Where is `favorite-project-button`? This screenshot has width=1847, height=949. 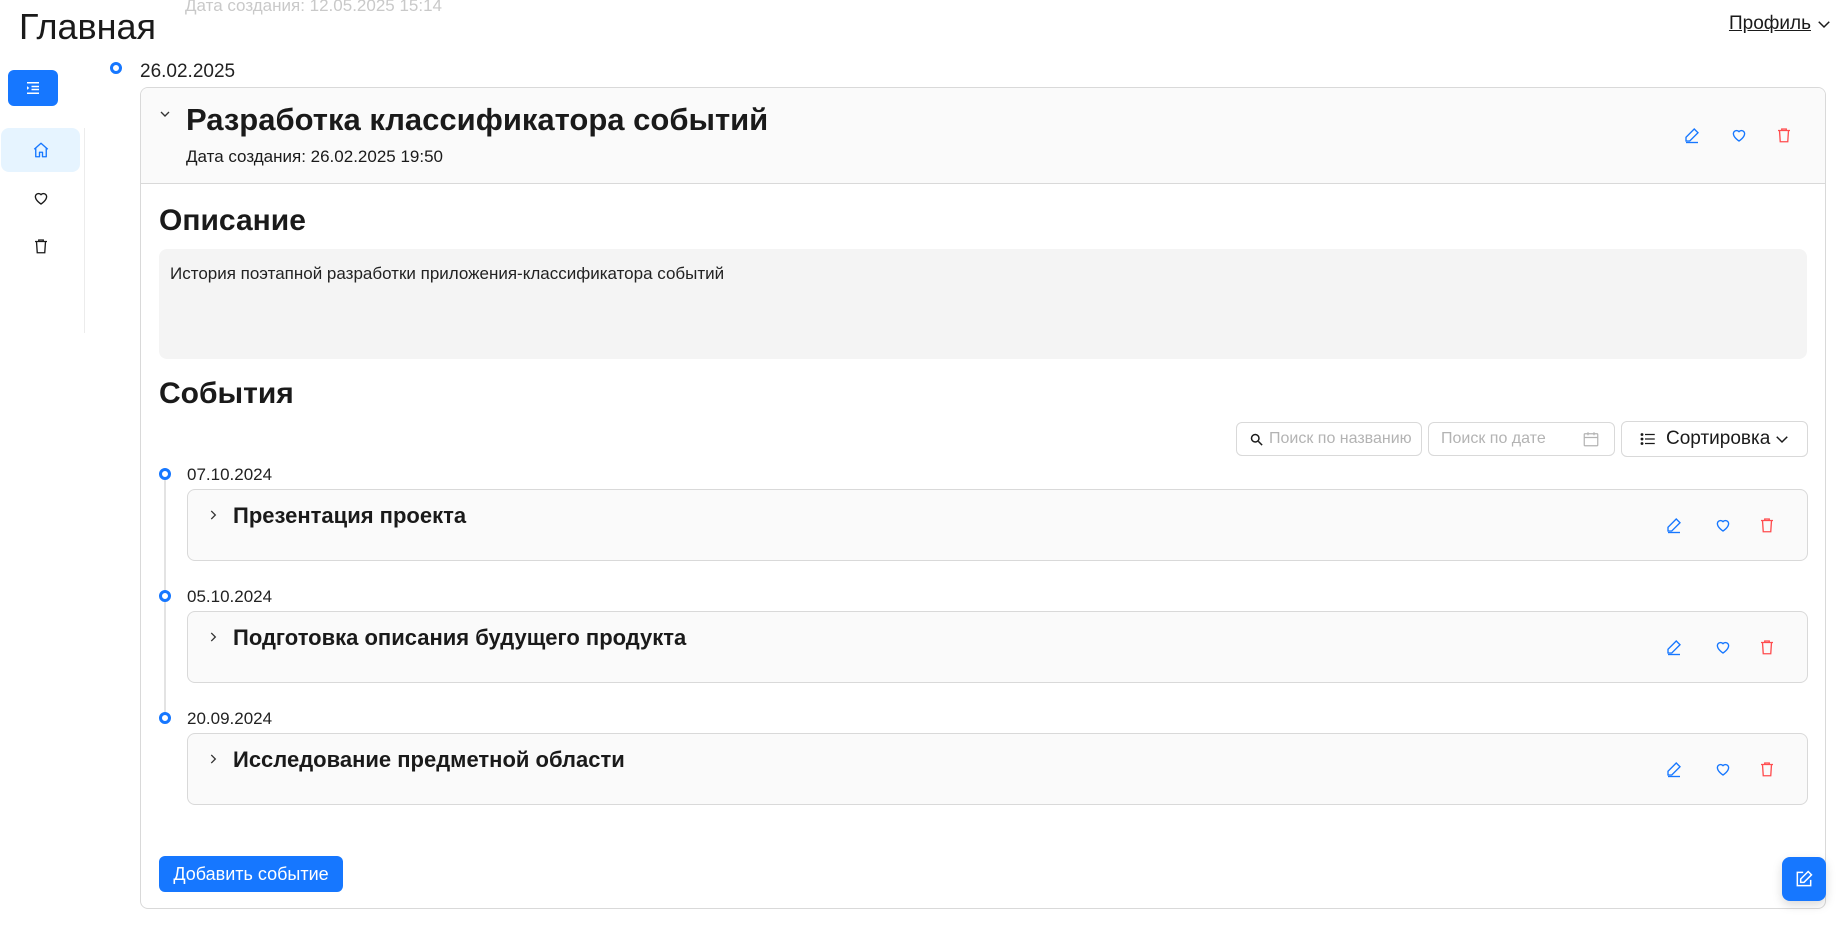
favorite-project-button is located at coordinates (1739, 135).